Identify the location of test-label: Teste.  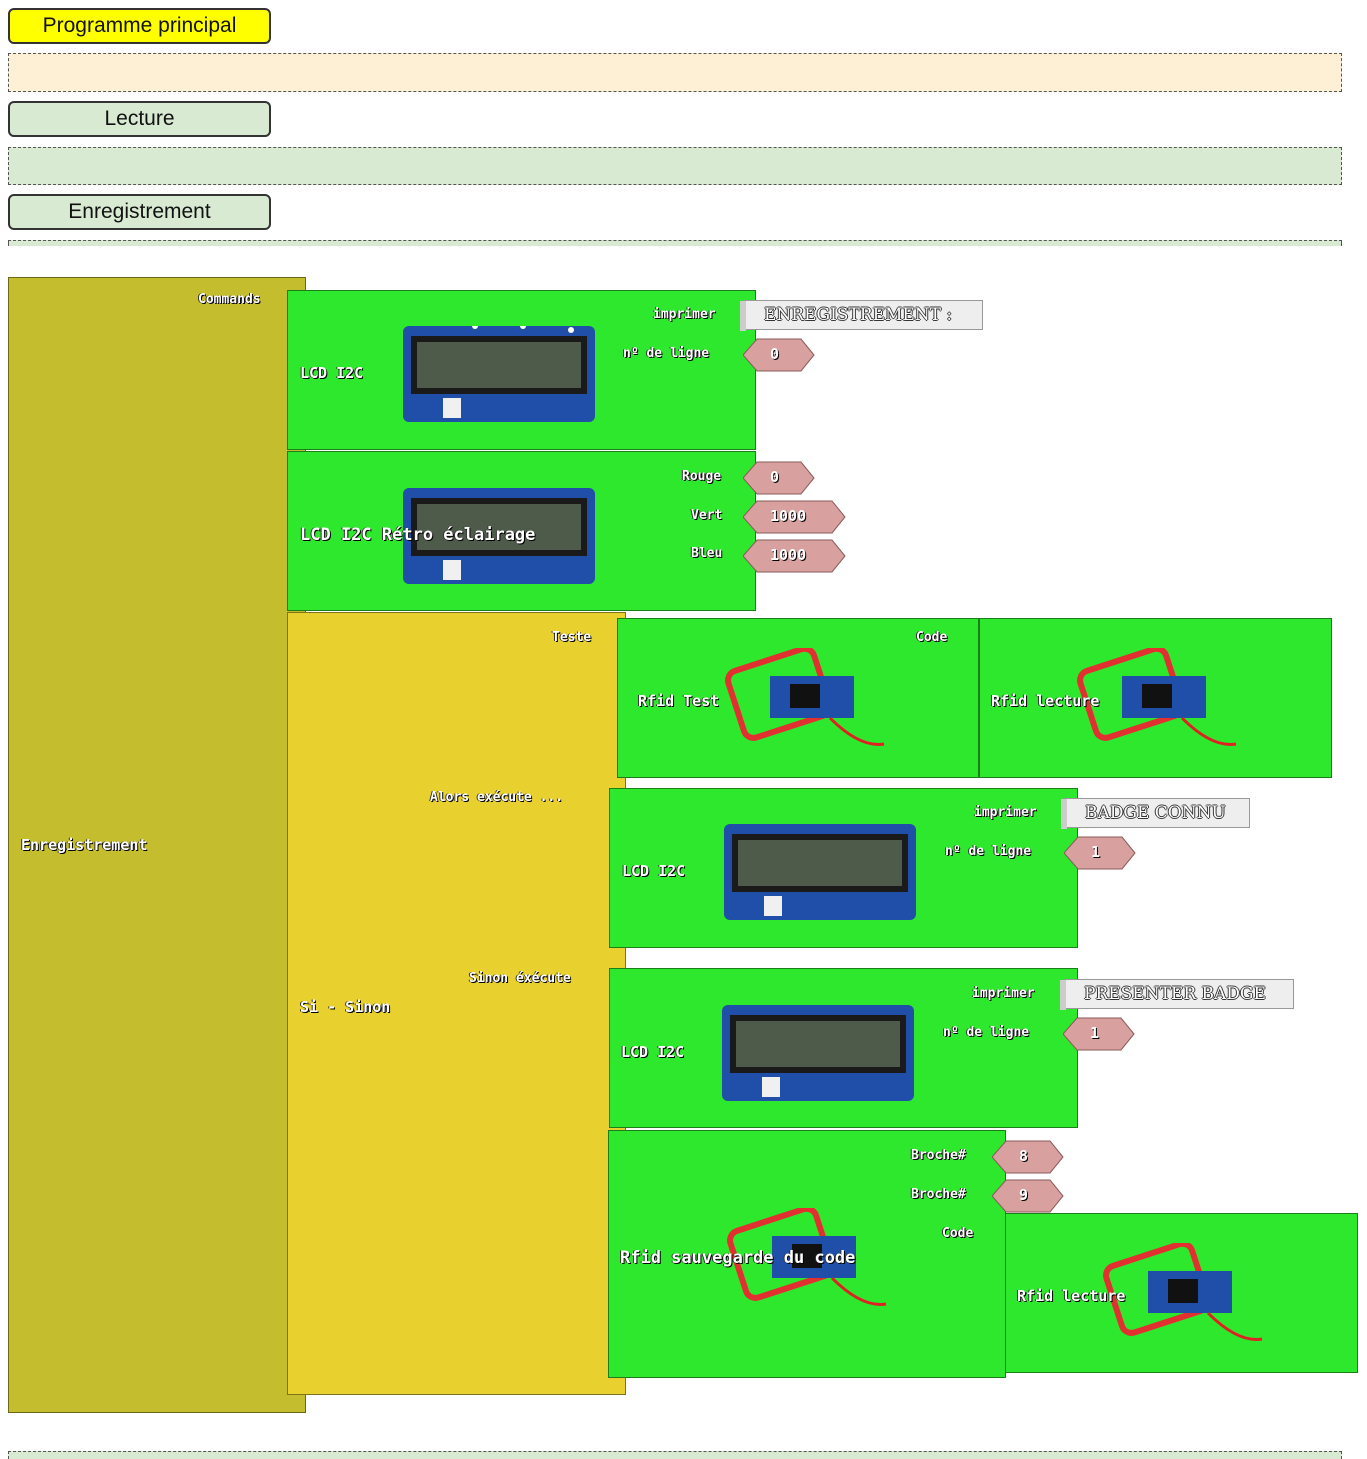
(572, 637).